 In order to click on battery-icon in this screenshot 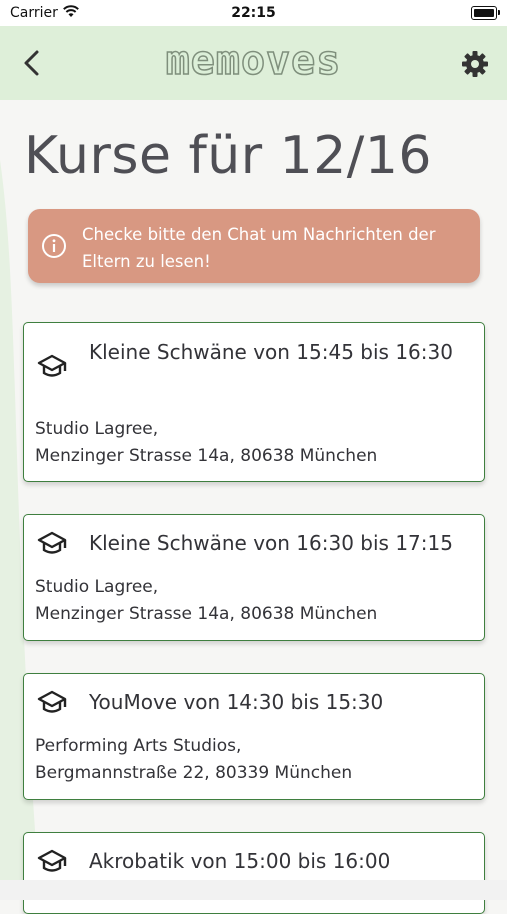, I will do `click(485, 13)`.